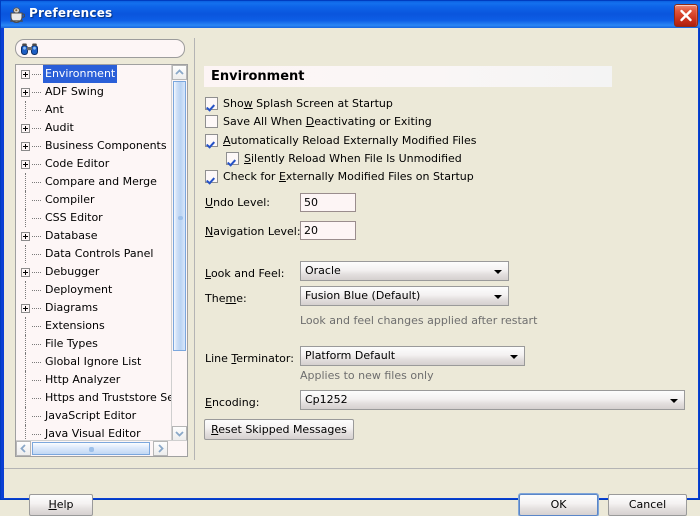  What do you see at coordinates (328, 230) in the screenshot?
I see `navigation-level-field: 20` at bounding box center [328, 230].